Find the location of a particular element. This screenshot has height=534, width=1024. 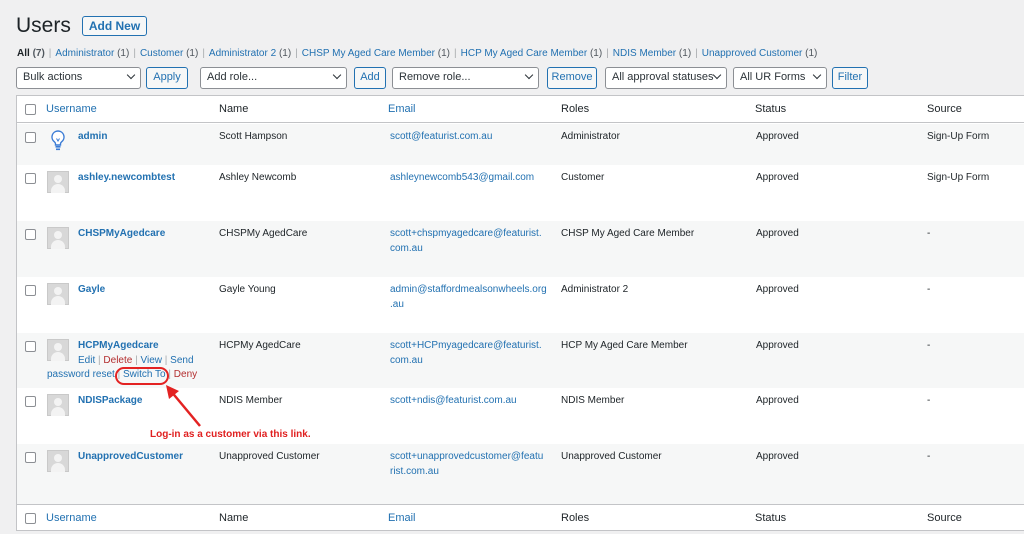

username-link: CHSPMyAgedcare is located at coordinates (121, 233).